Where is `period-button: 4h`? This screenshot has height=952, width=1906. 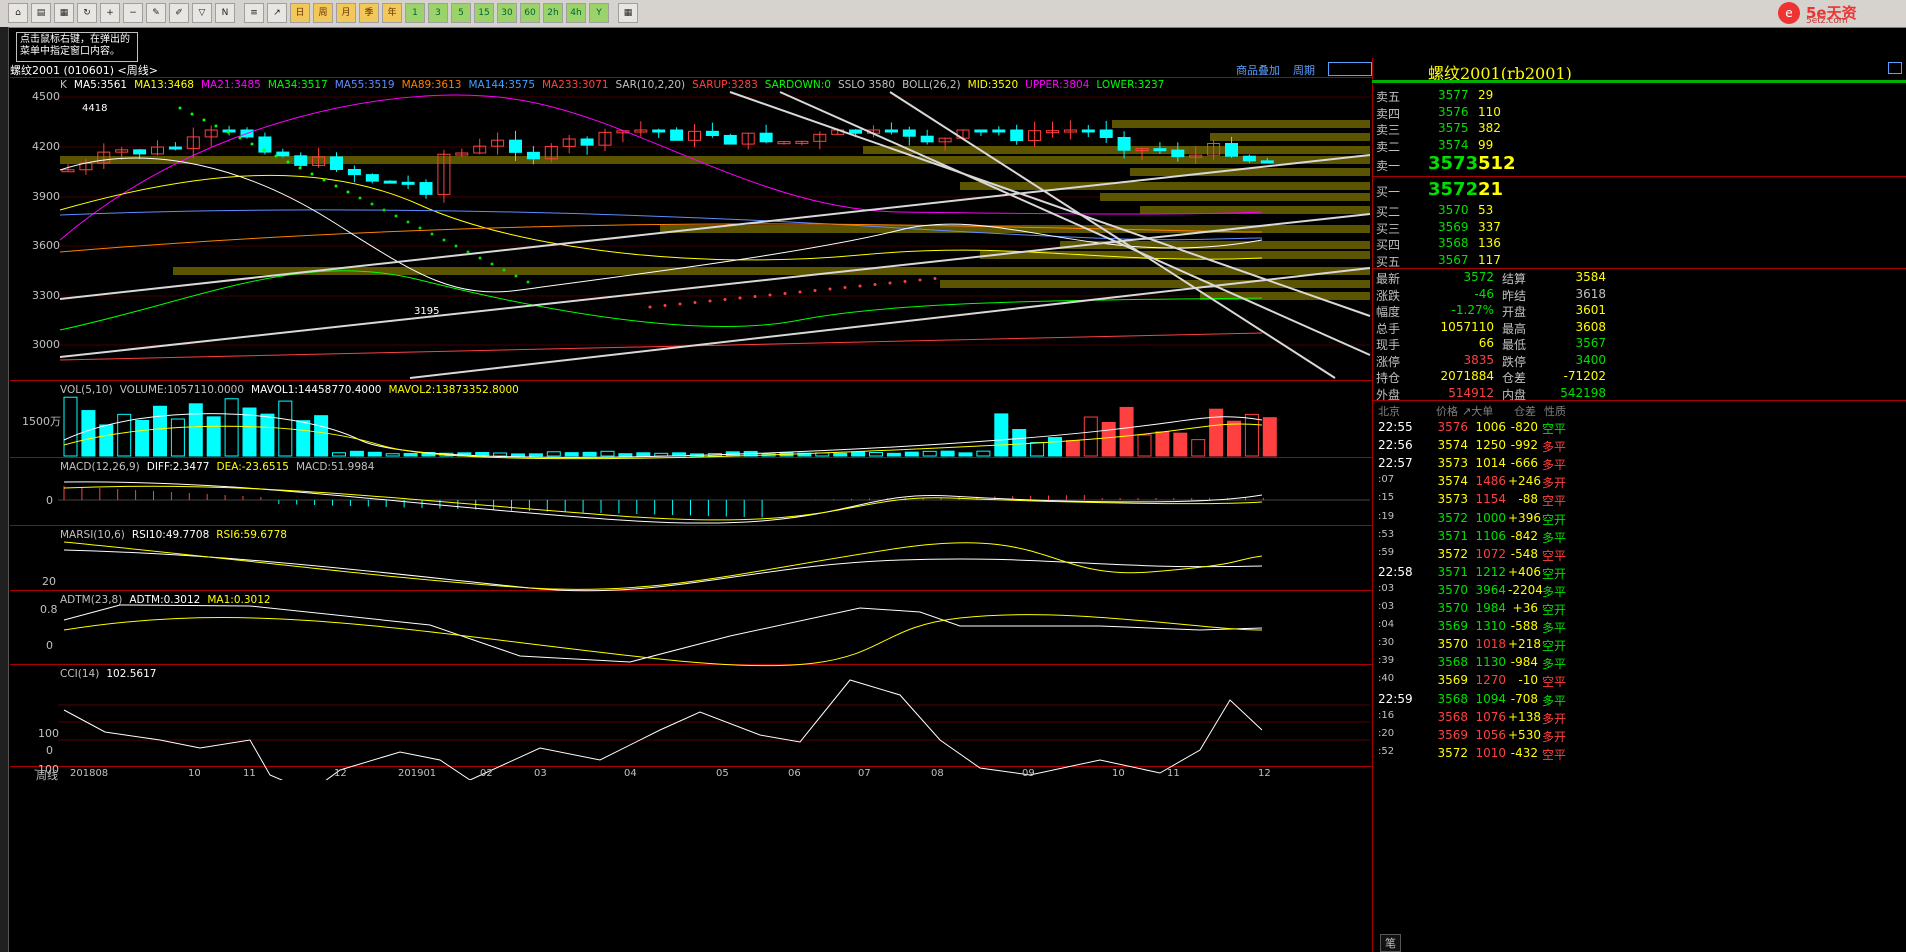
period-button: 4h is located at coordinates (576, 13).